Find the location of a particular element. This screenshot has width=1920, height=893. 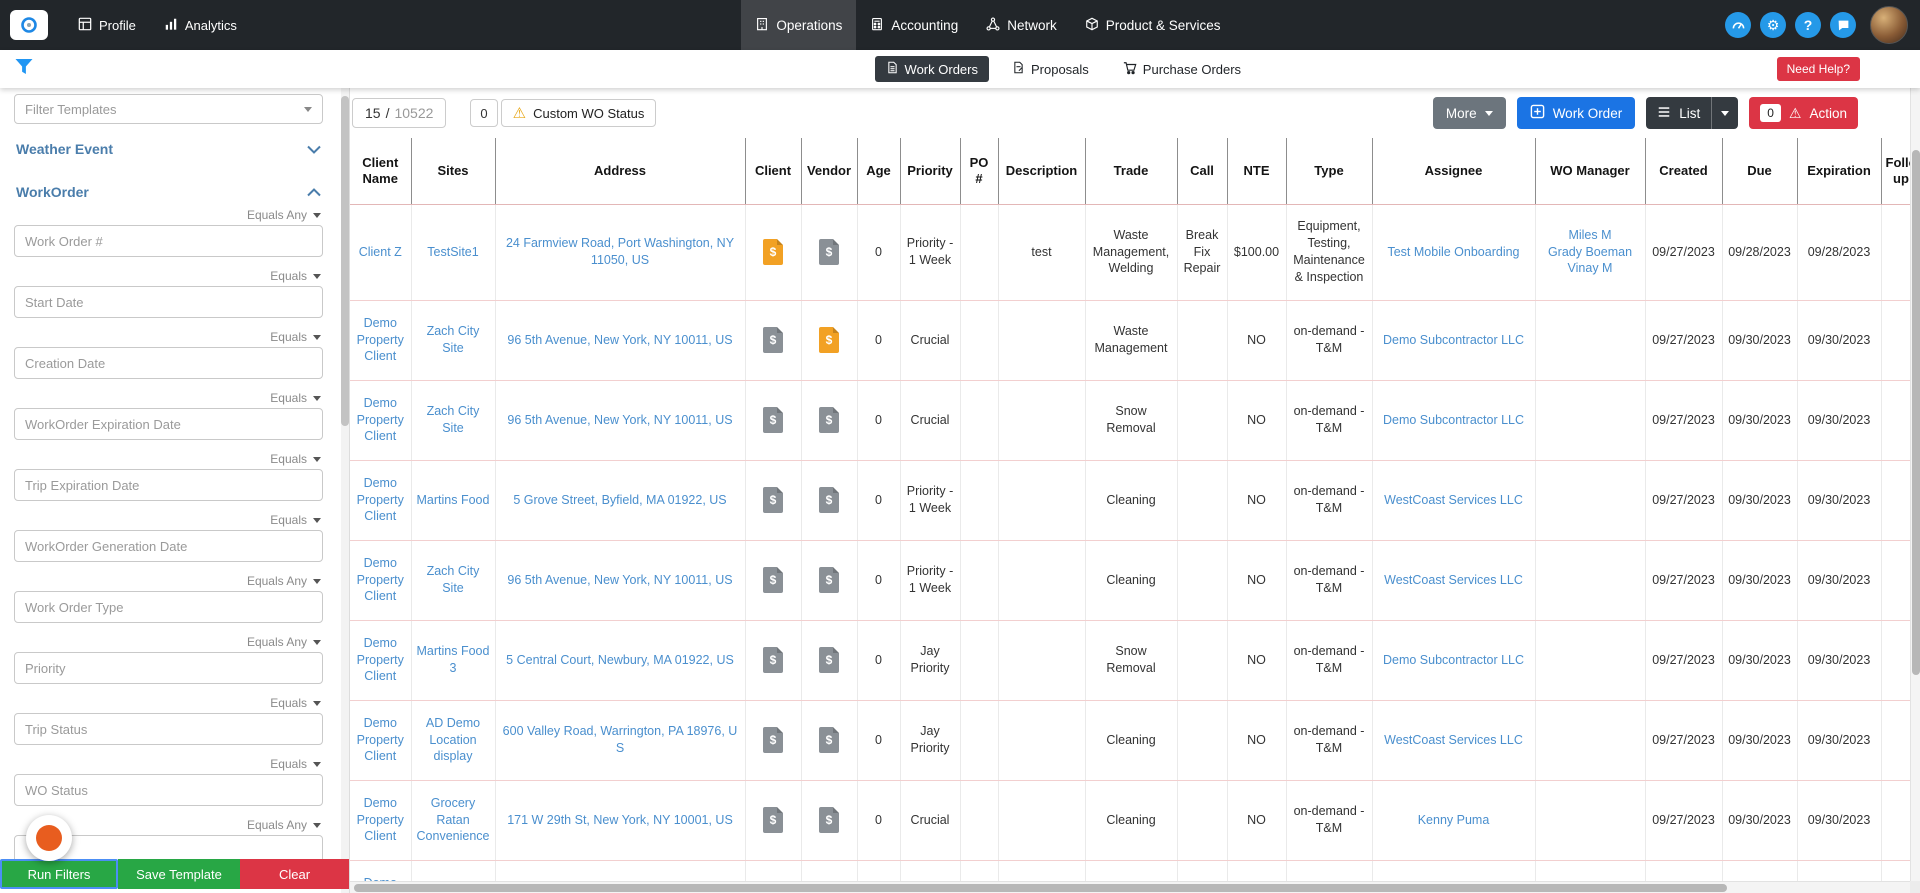

wo-manager-link: Vinay M is located at coordinates (1590, 268).